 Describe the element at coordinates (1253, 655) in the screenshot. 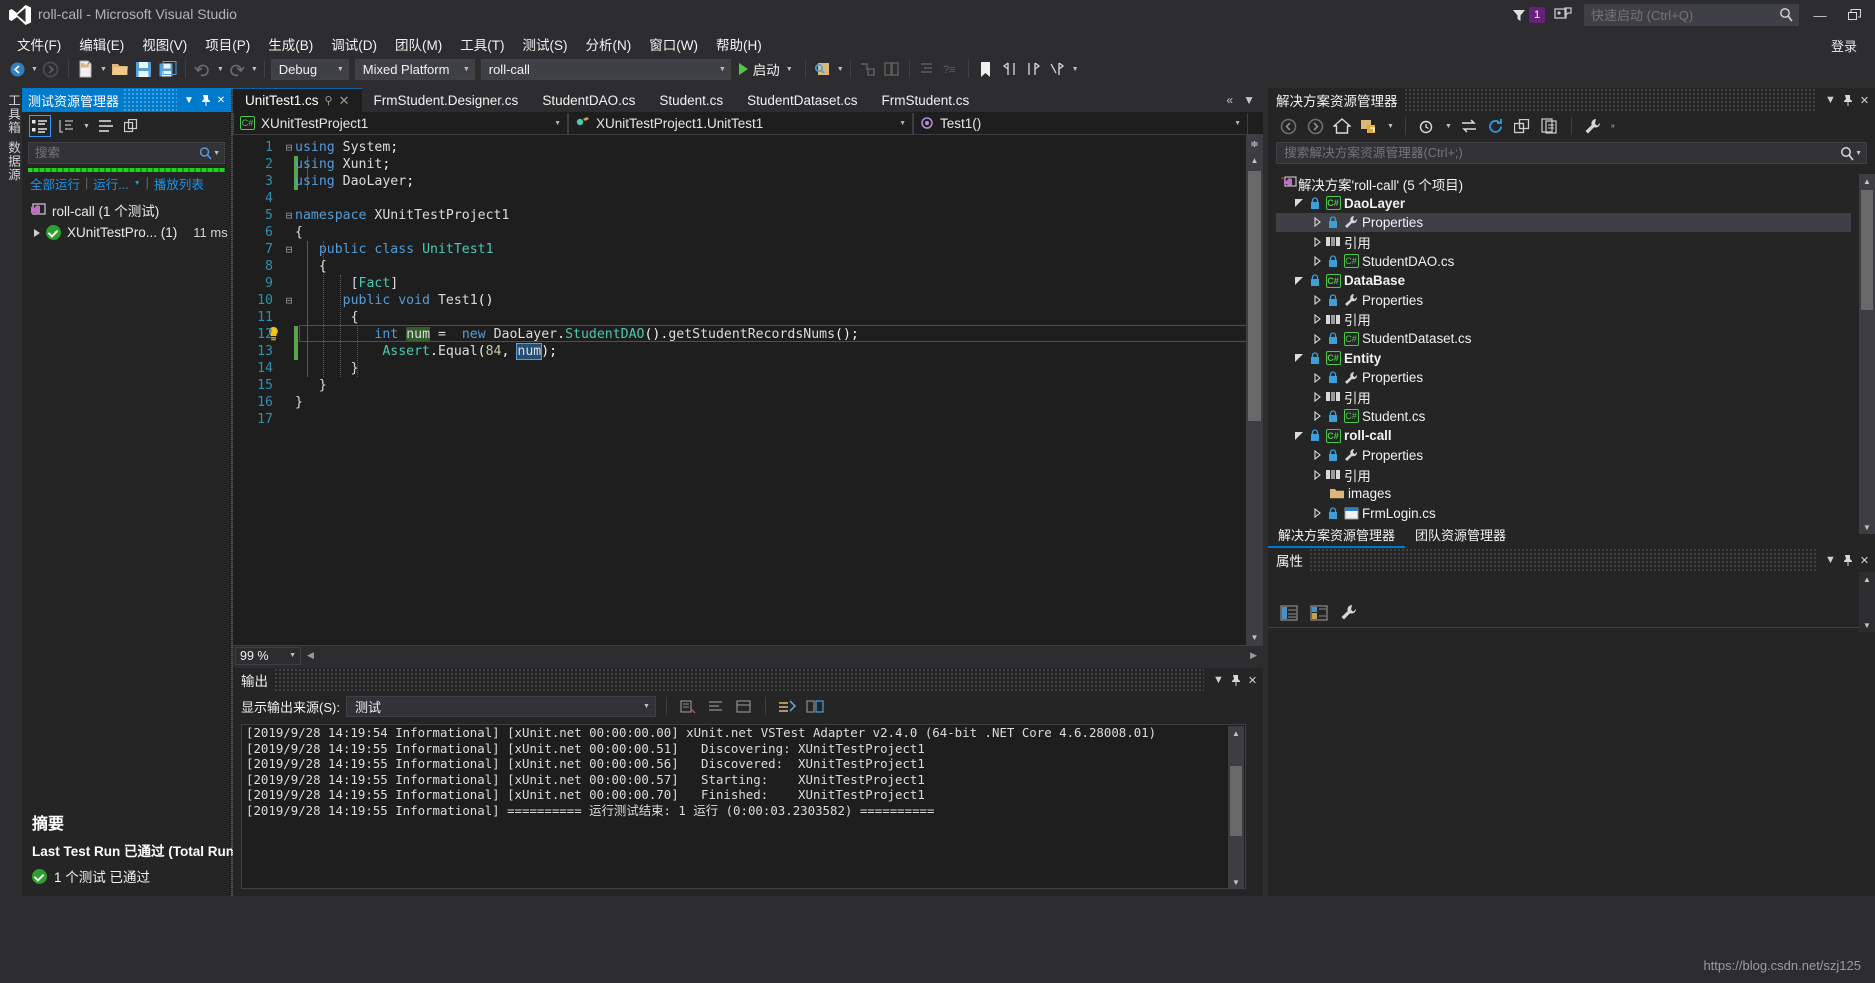

I see `scroll-right-icon: ▶` at that location.